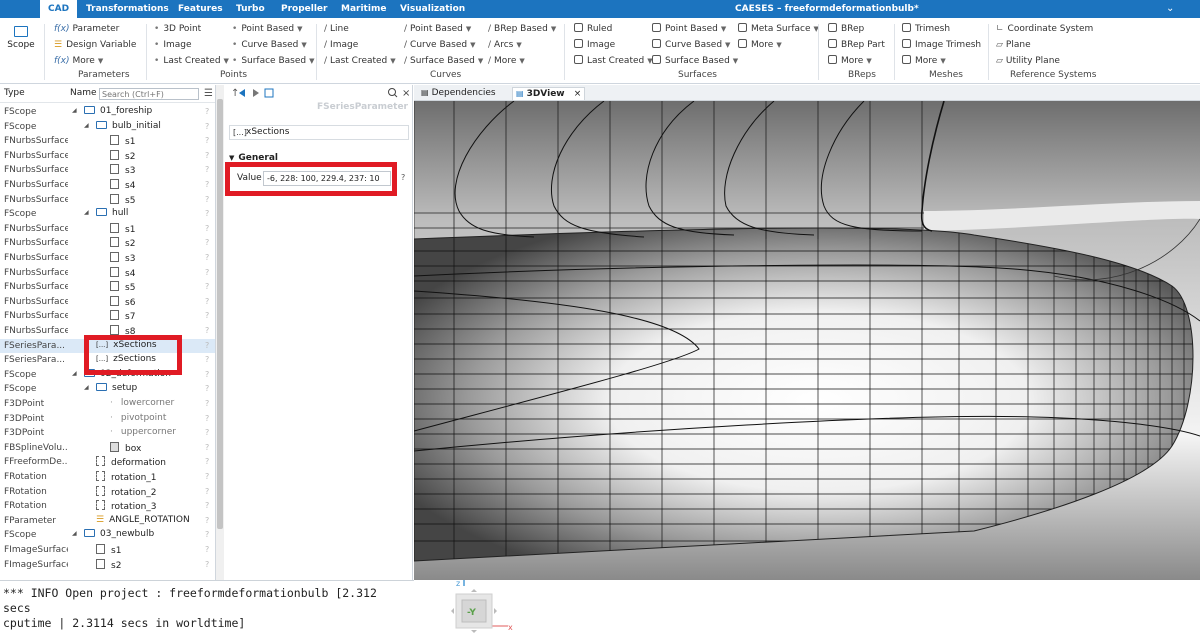 The width and height of the screenshot is (1200, 643). What do you see at coordinates (107, 316) in the screenshot?
I see `tree-row: FNurbsSurface s7?` at bounding box center [107, 316].